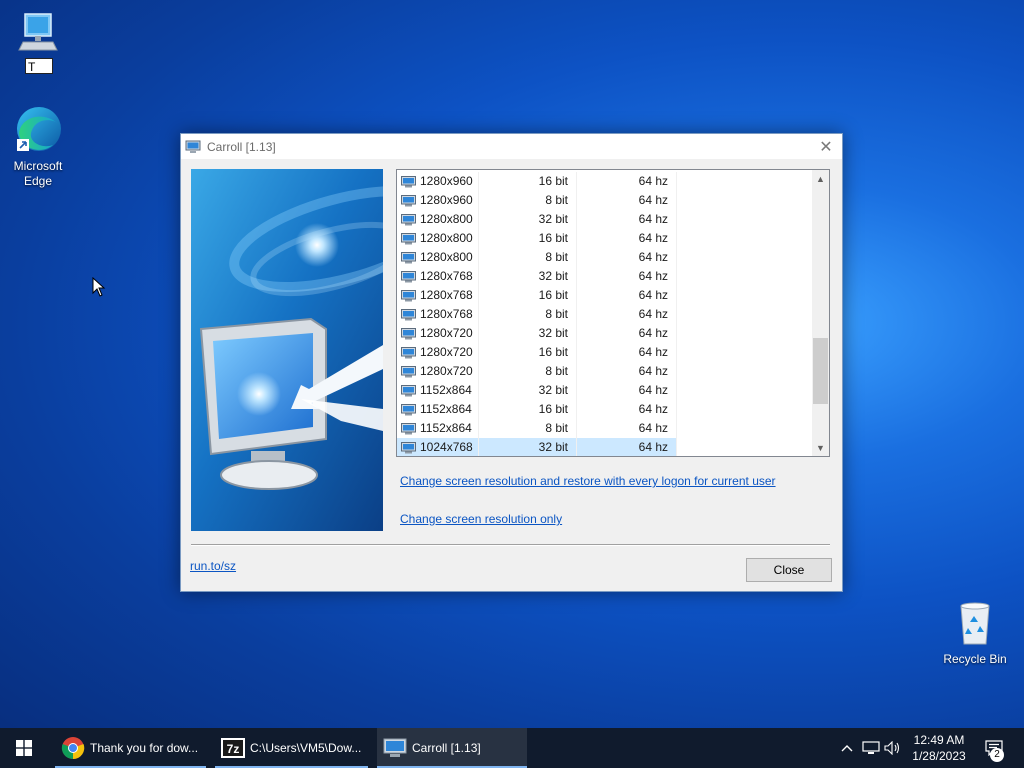  I want to click on resolution-row: 1152x864 16 bit 64 hz, so click(605, 409).